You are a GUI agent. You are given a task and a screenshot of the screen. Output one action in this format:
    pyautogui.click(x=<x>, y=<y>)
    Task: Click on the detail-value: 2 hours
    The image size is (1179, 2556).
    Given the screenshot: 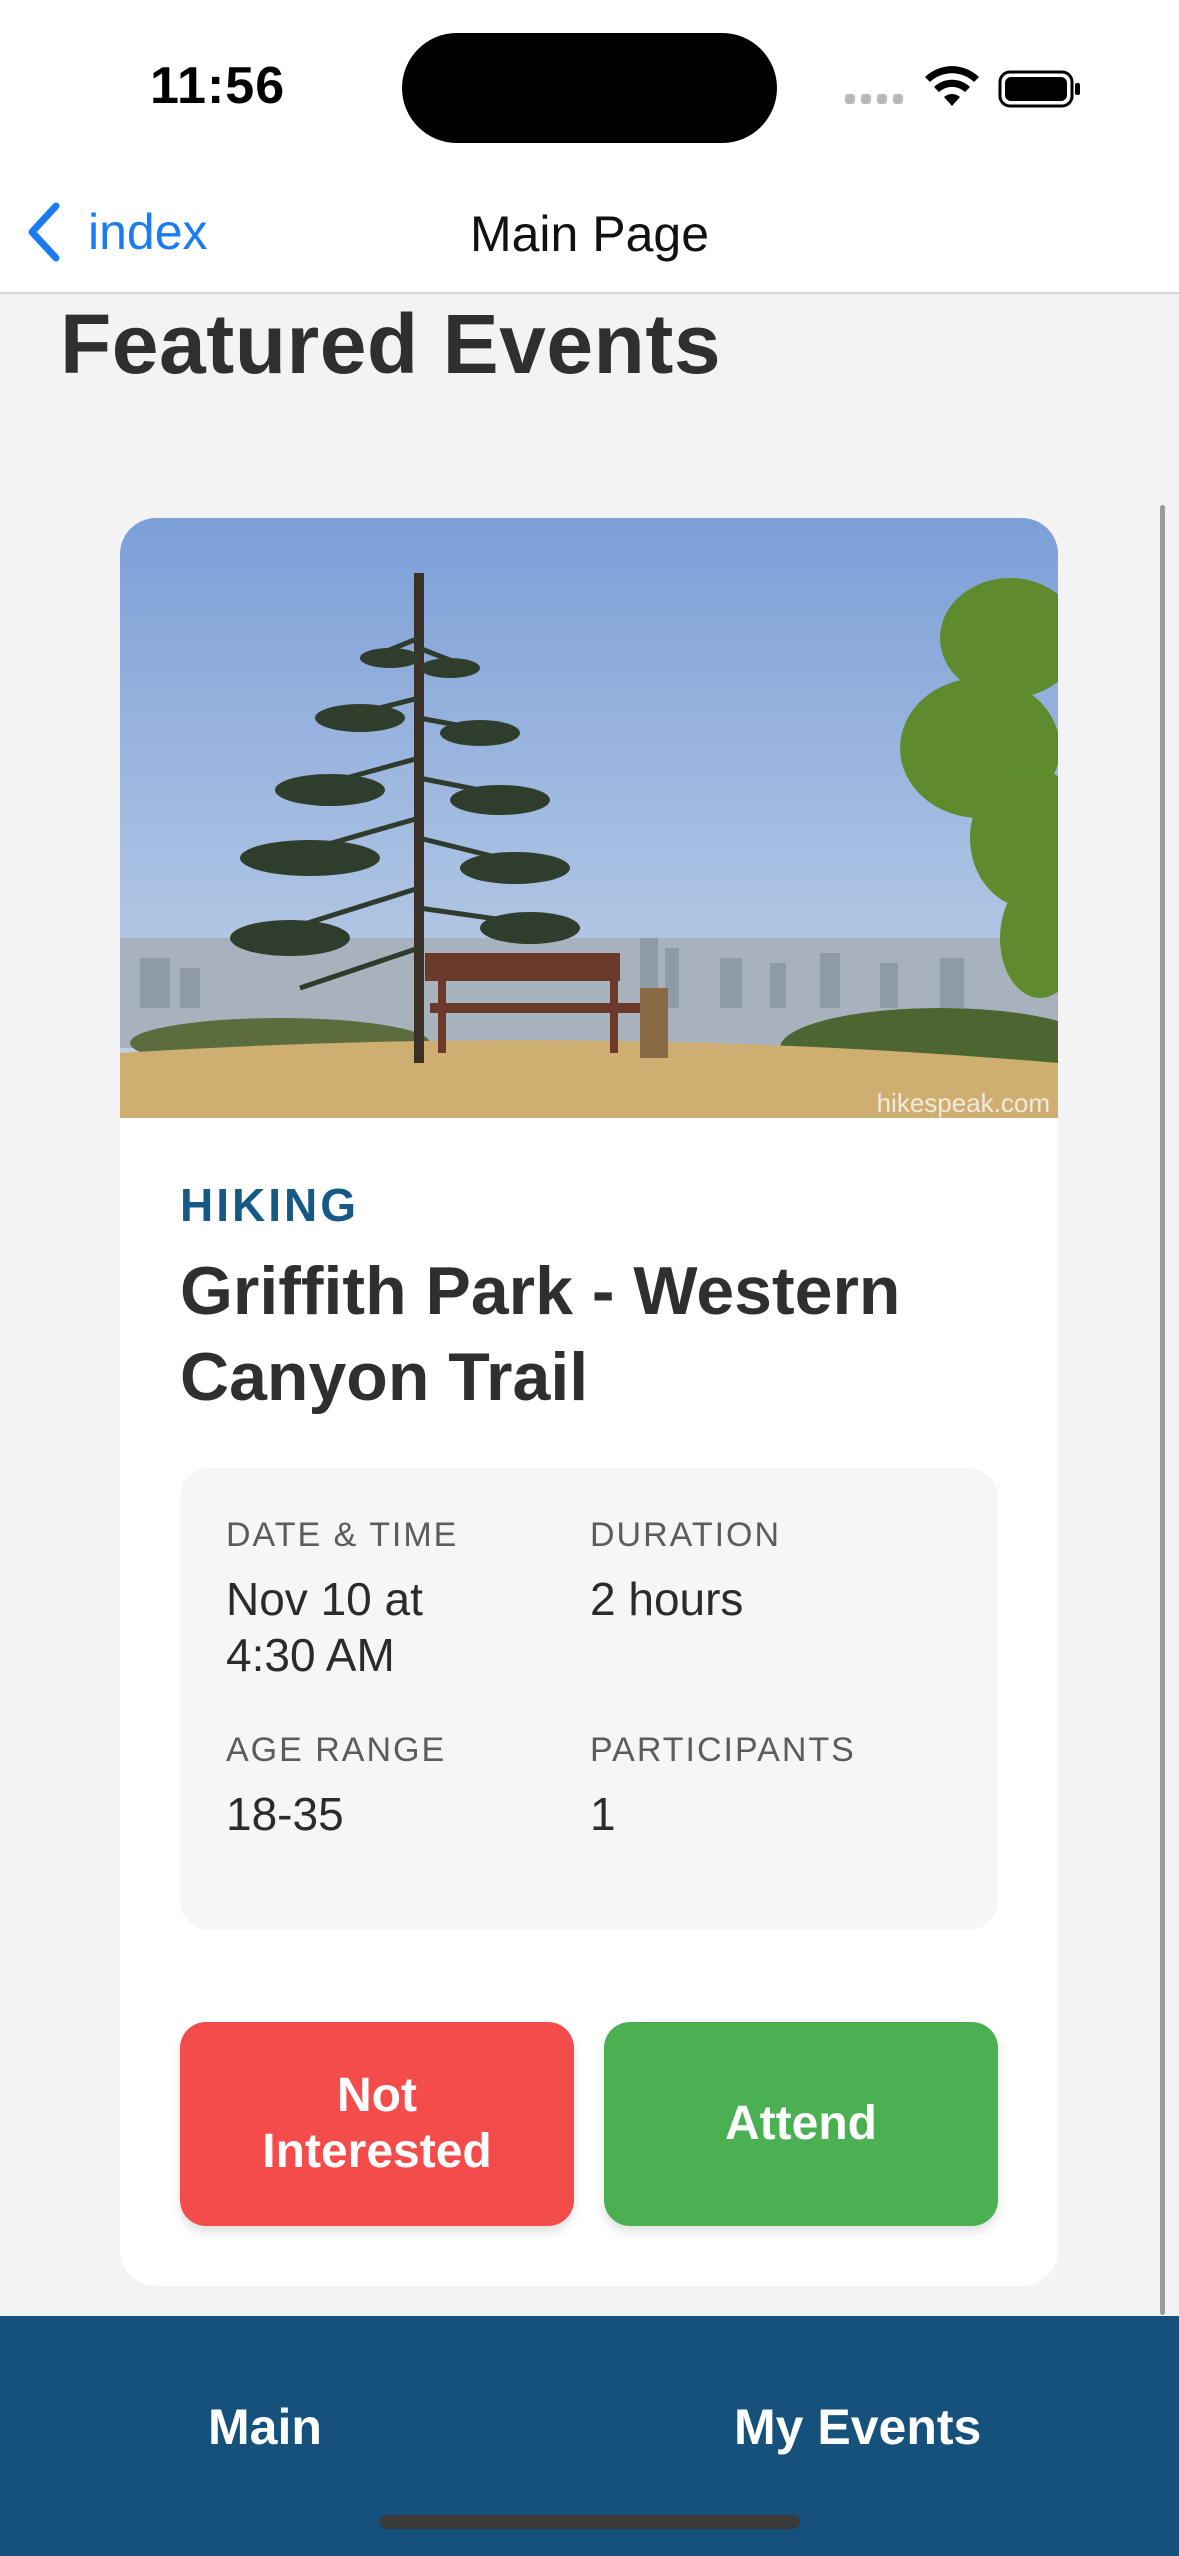 What is the action you would take?
    pyautogui.click(x=667, y=1599)
    